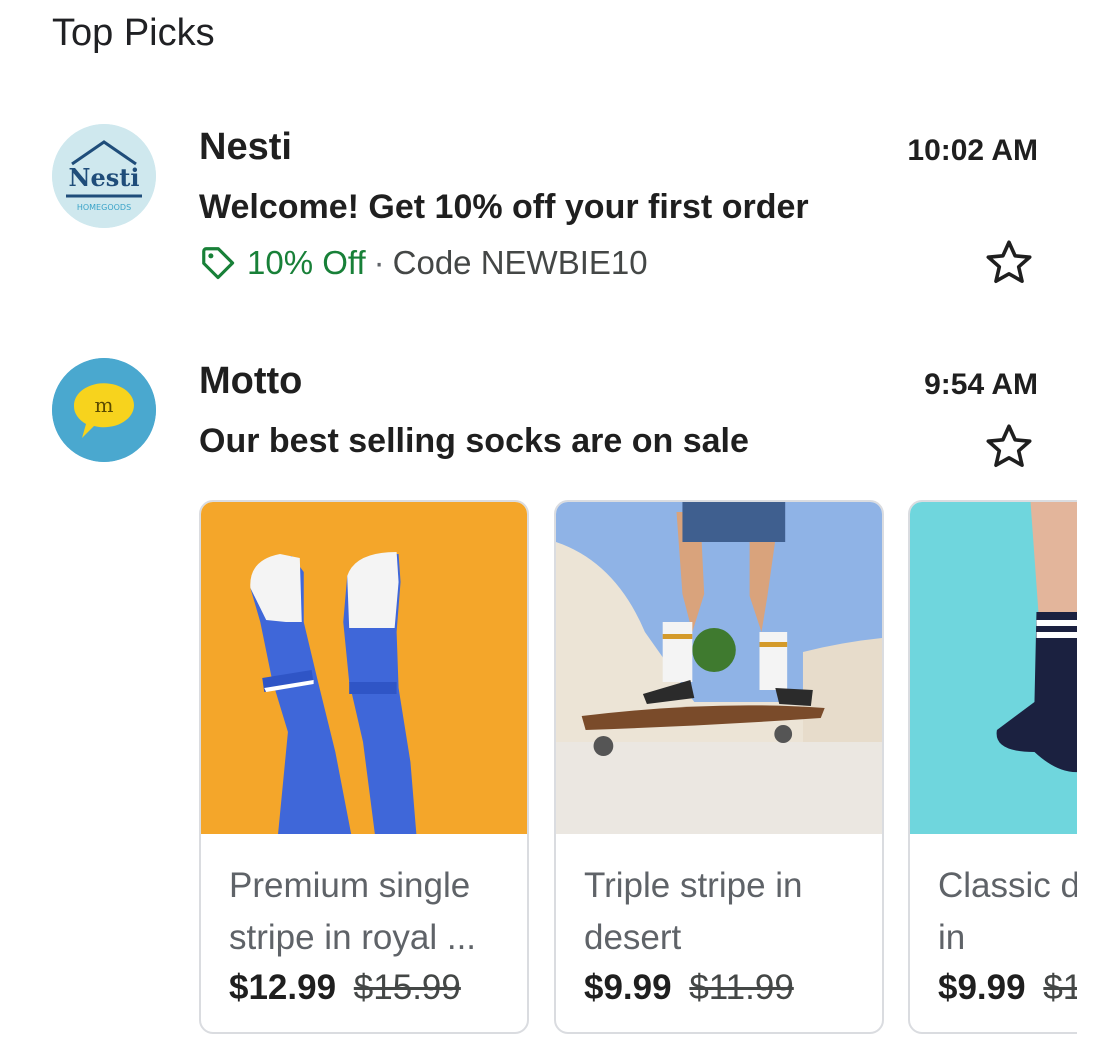 This screenshot has height=1046, width=1120. I want to click on price-row: $9.99 $11.99, so click(719, 988).